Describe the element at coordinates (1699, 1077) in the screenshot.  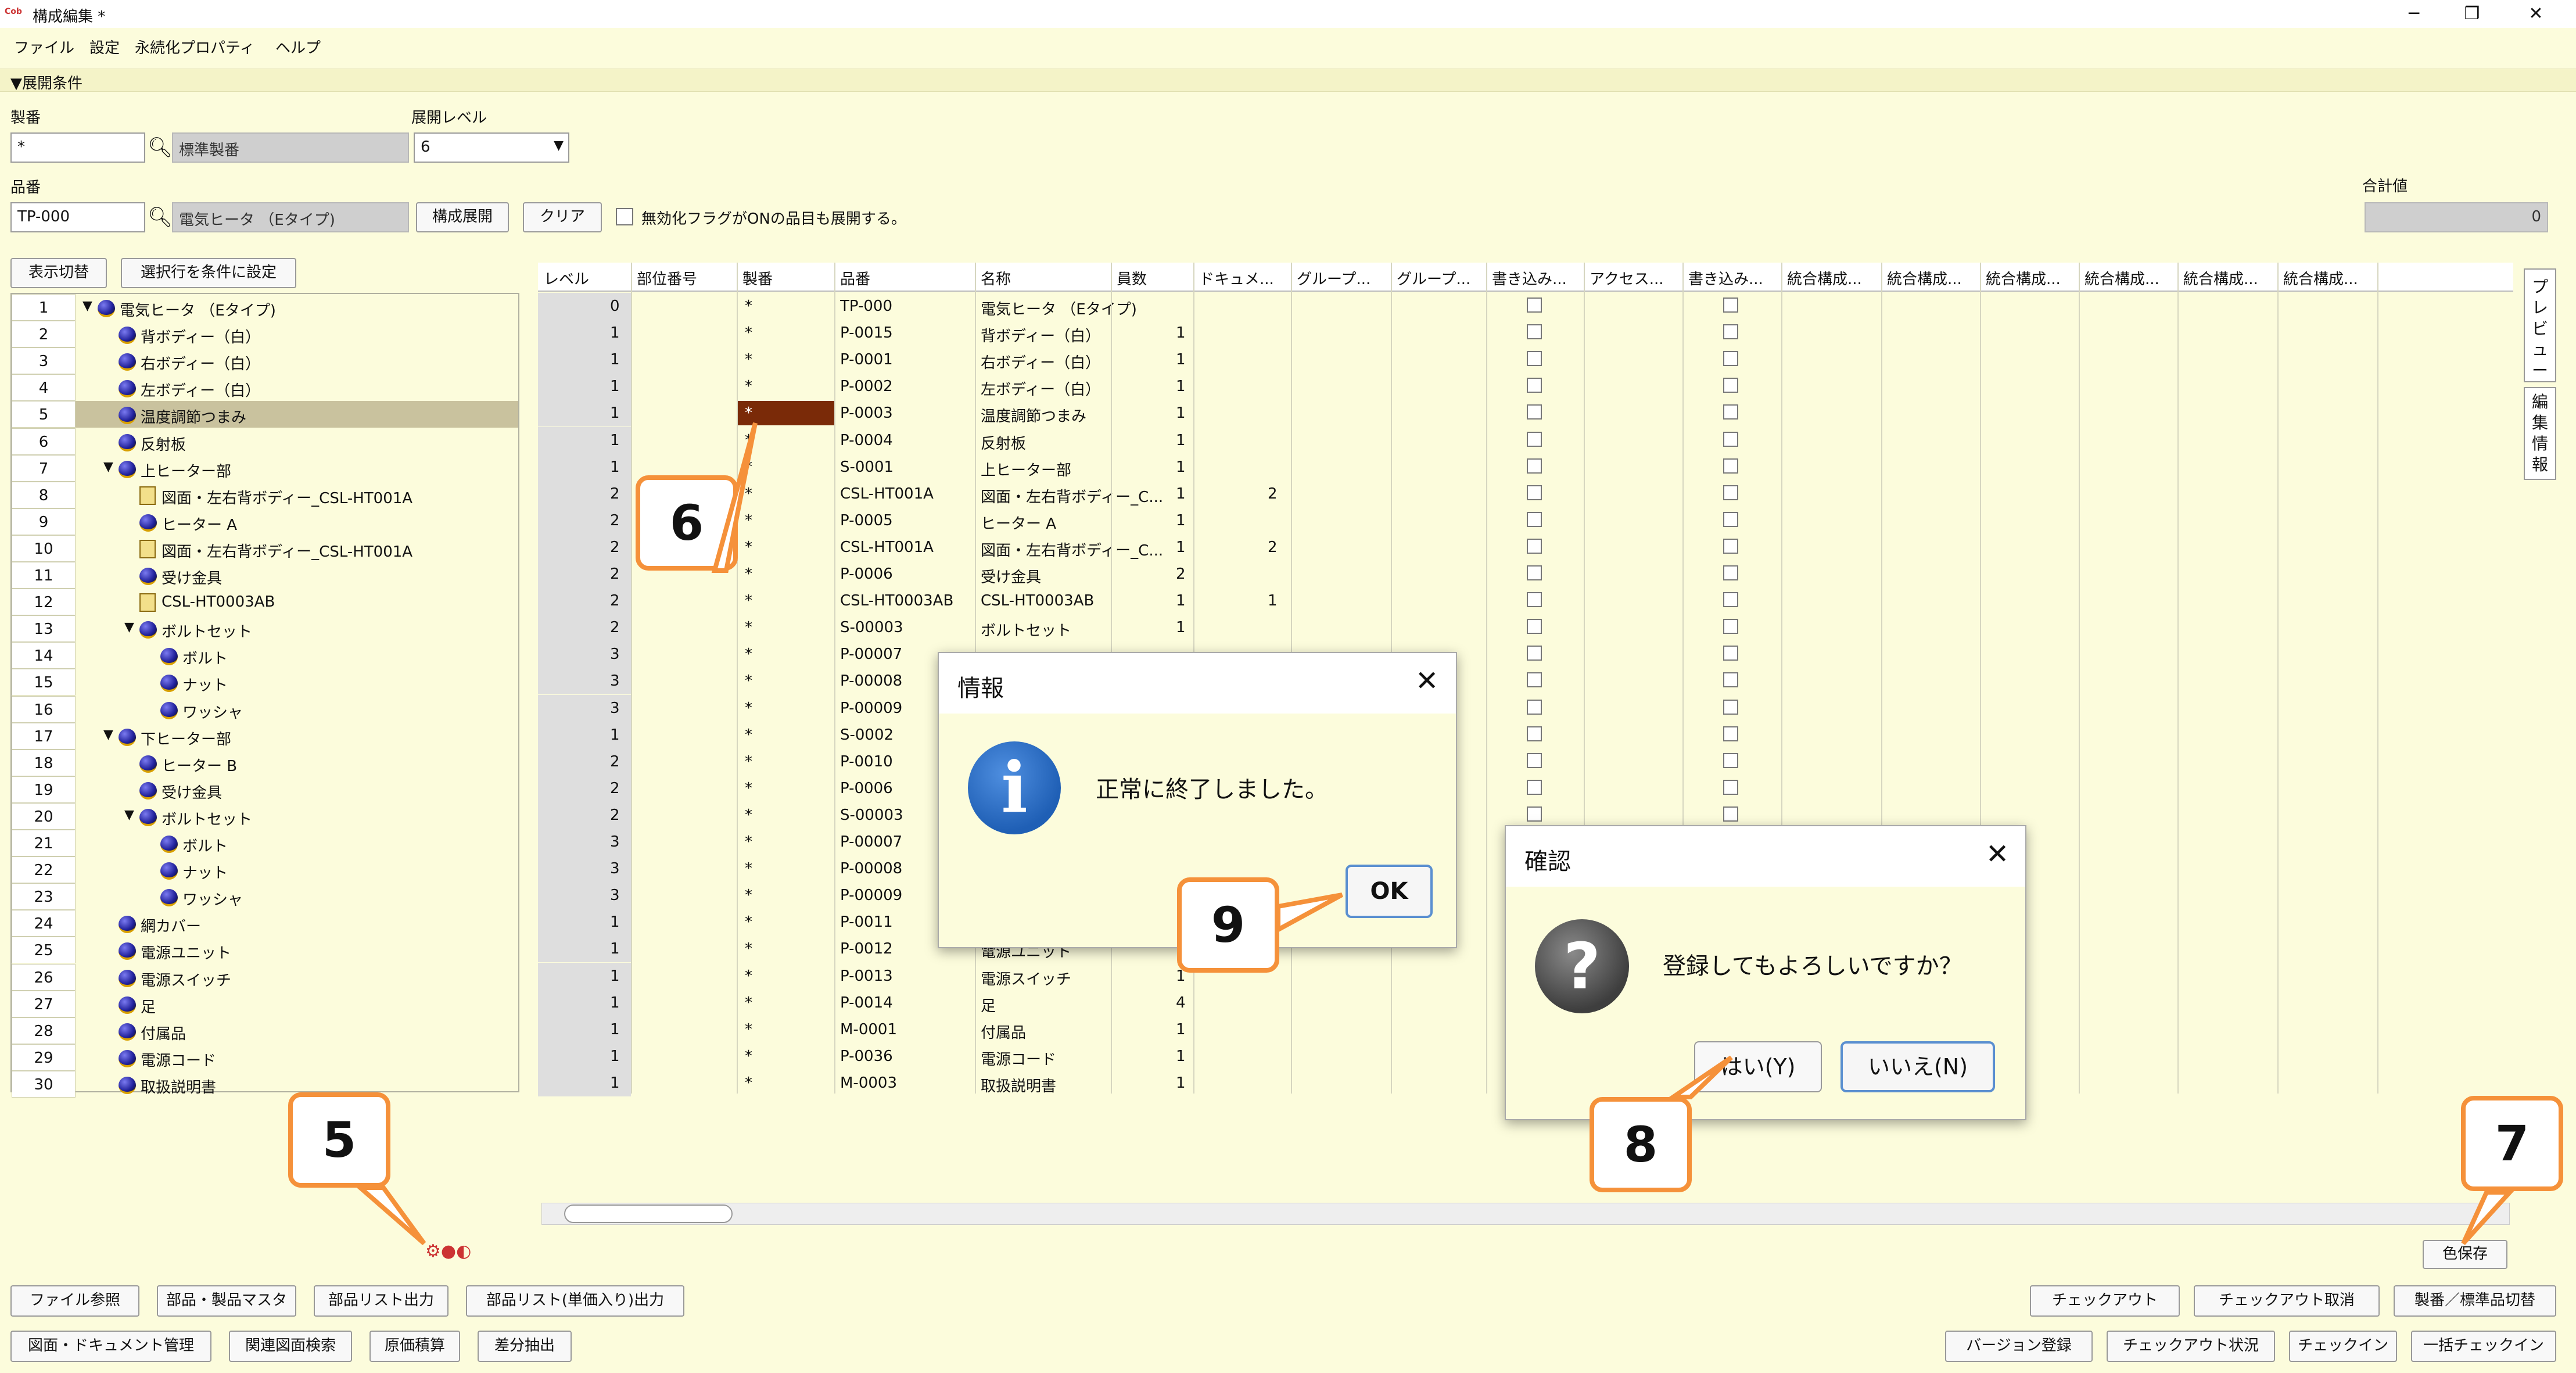
I see `callout-8-pointer` at that location.